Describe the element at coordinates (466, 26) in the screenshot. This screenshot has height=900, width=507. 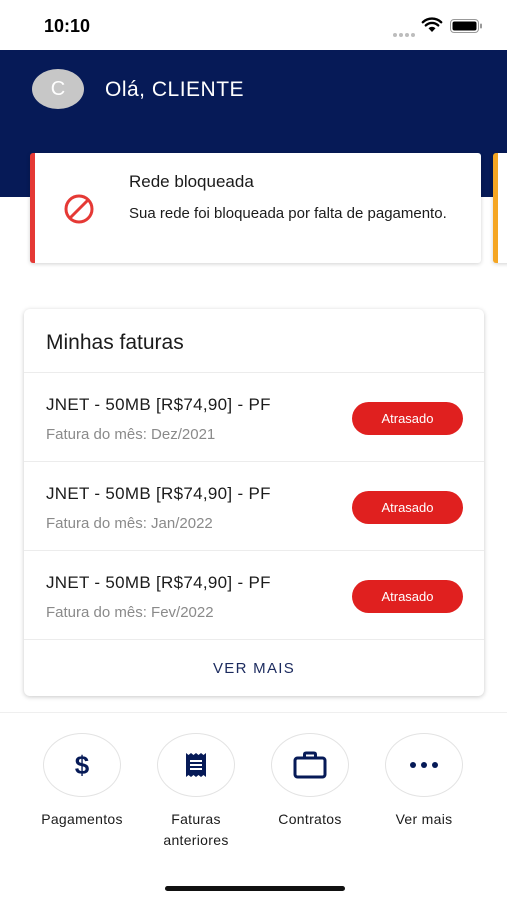
I see `battery-icon` at that location.